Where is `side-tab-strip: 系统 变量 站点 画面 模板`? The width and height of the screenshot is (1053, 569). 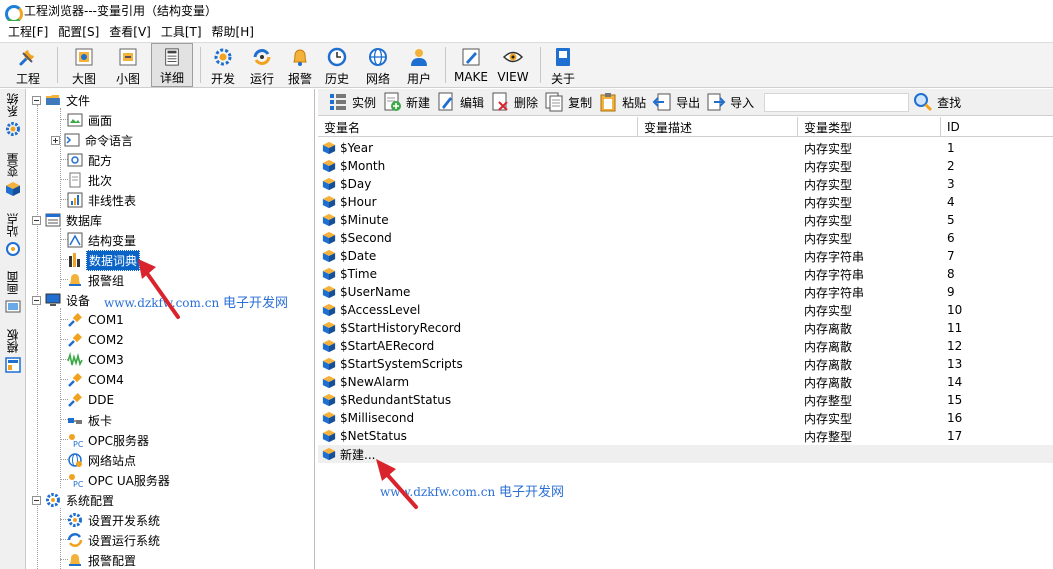 side-tab-strip: 系统 变量 站点 画面 模板 is located at coordinates (13, 329).